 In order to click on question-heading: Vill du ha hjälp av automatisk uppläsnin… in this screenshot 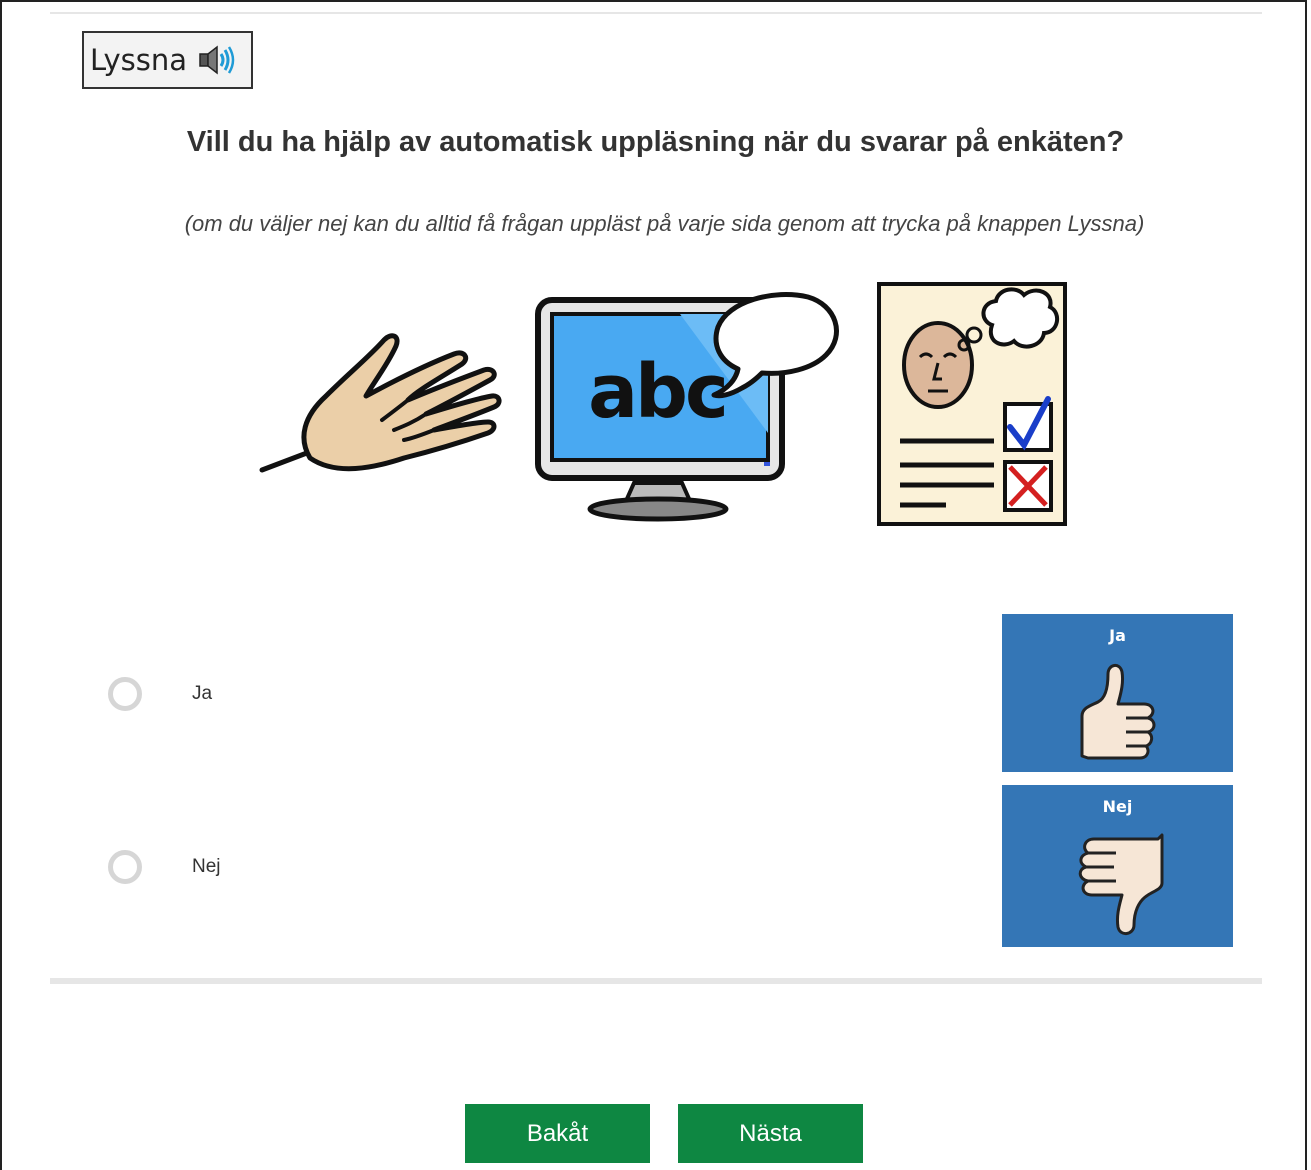, I will do `click(655, 142)`.